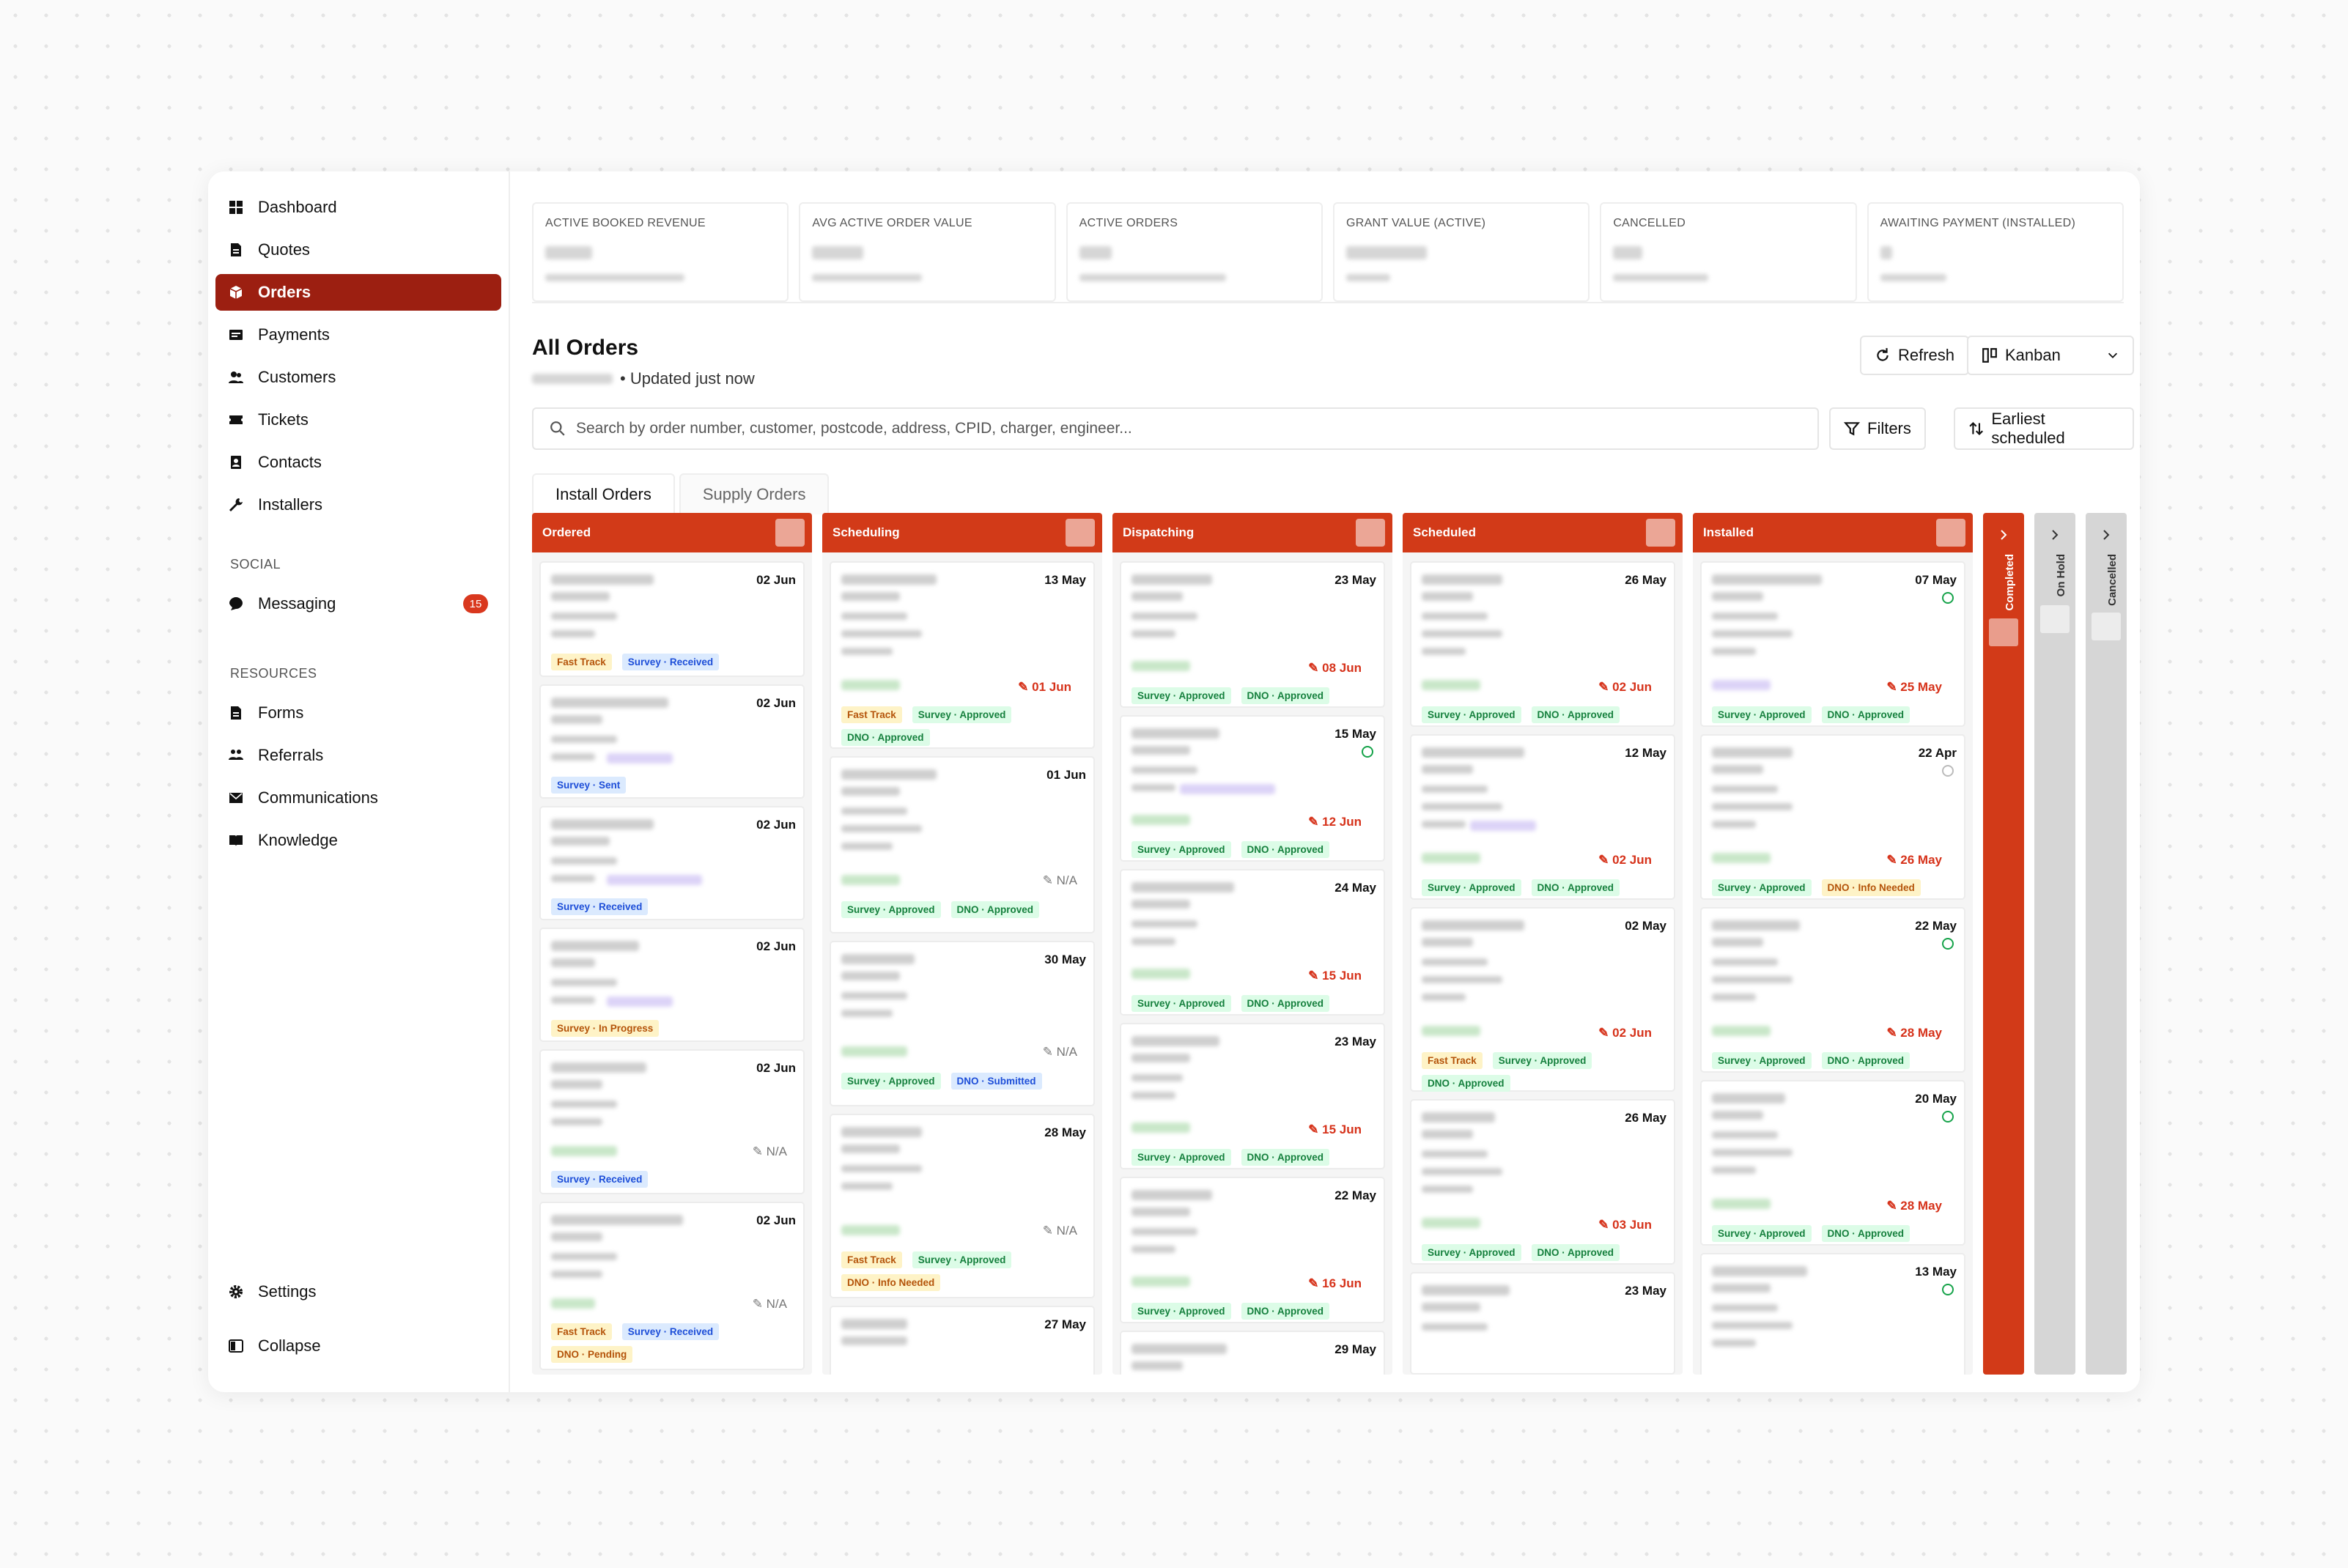 The image size is (2348, 1568). What do you see at coordinates (239, 250) in the screenshot?
I see `document-icon` at bounding box center [239, 250].